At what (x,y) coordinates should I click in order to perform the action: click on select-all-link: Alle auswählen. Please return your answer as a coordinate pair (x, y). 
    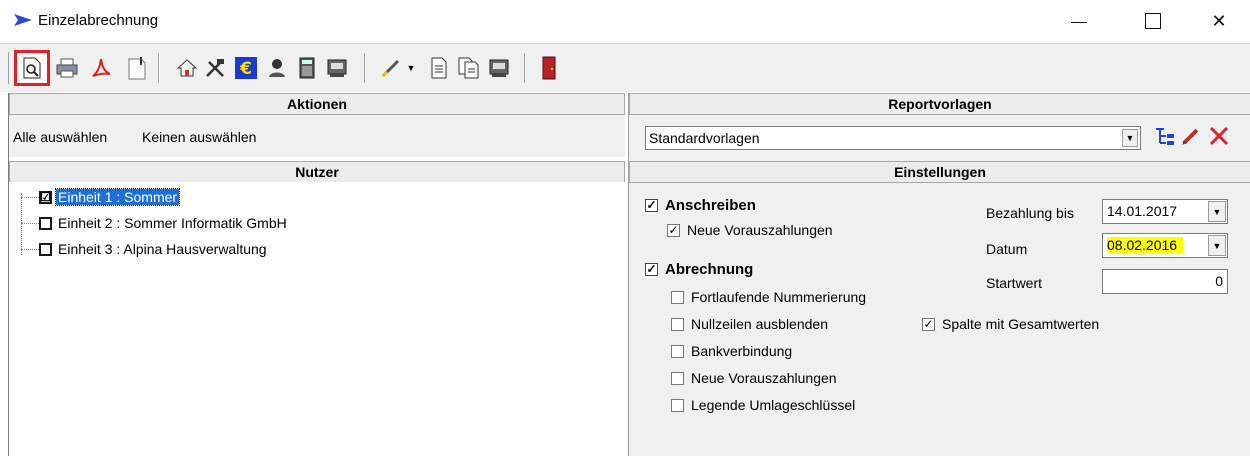
    Looking at the image, I should click on (60, 137).